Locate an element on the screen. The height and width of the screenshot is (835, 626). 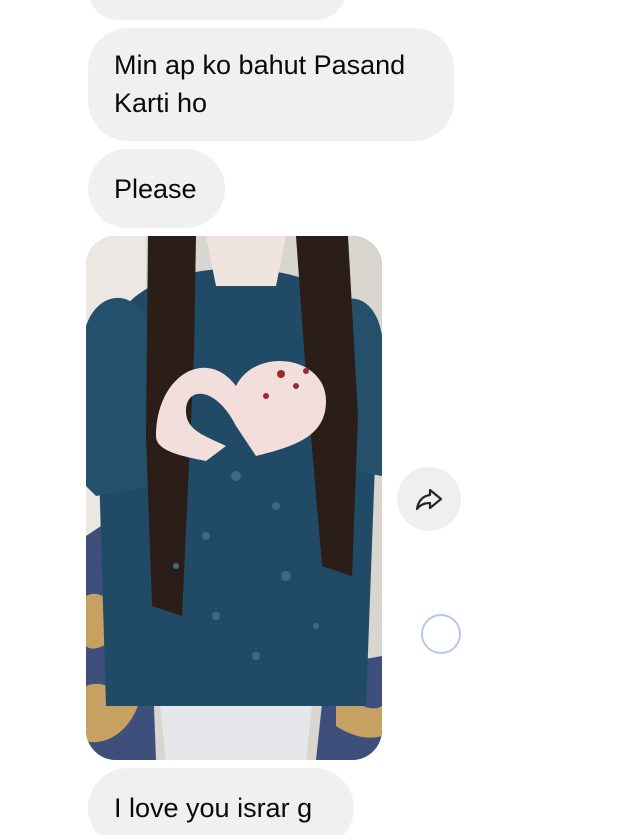
message-text: Min ap ko bahut Pasand Karti ho is located at coordinates (260, 84).